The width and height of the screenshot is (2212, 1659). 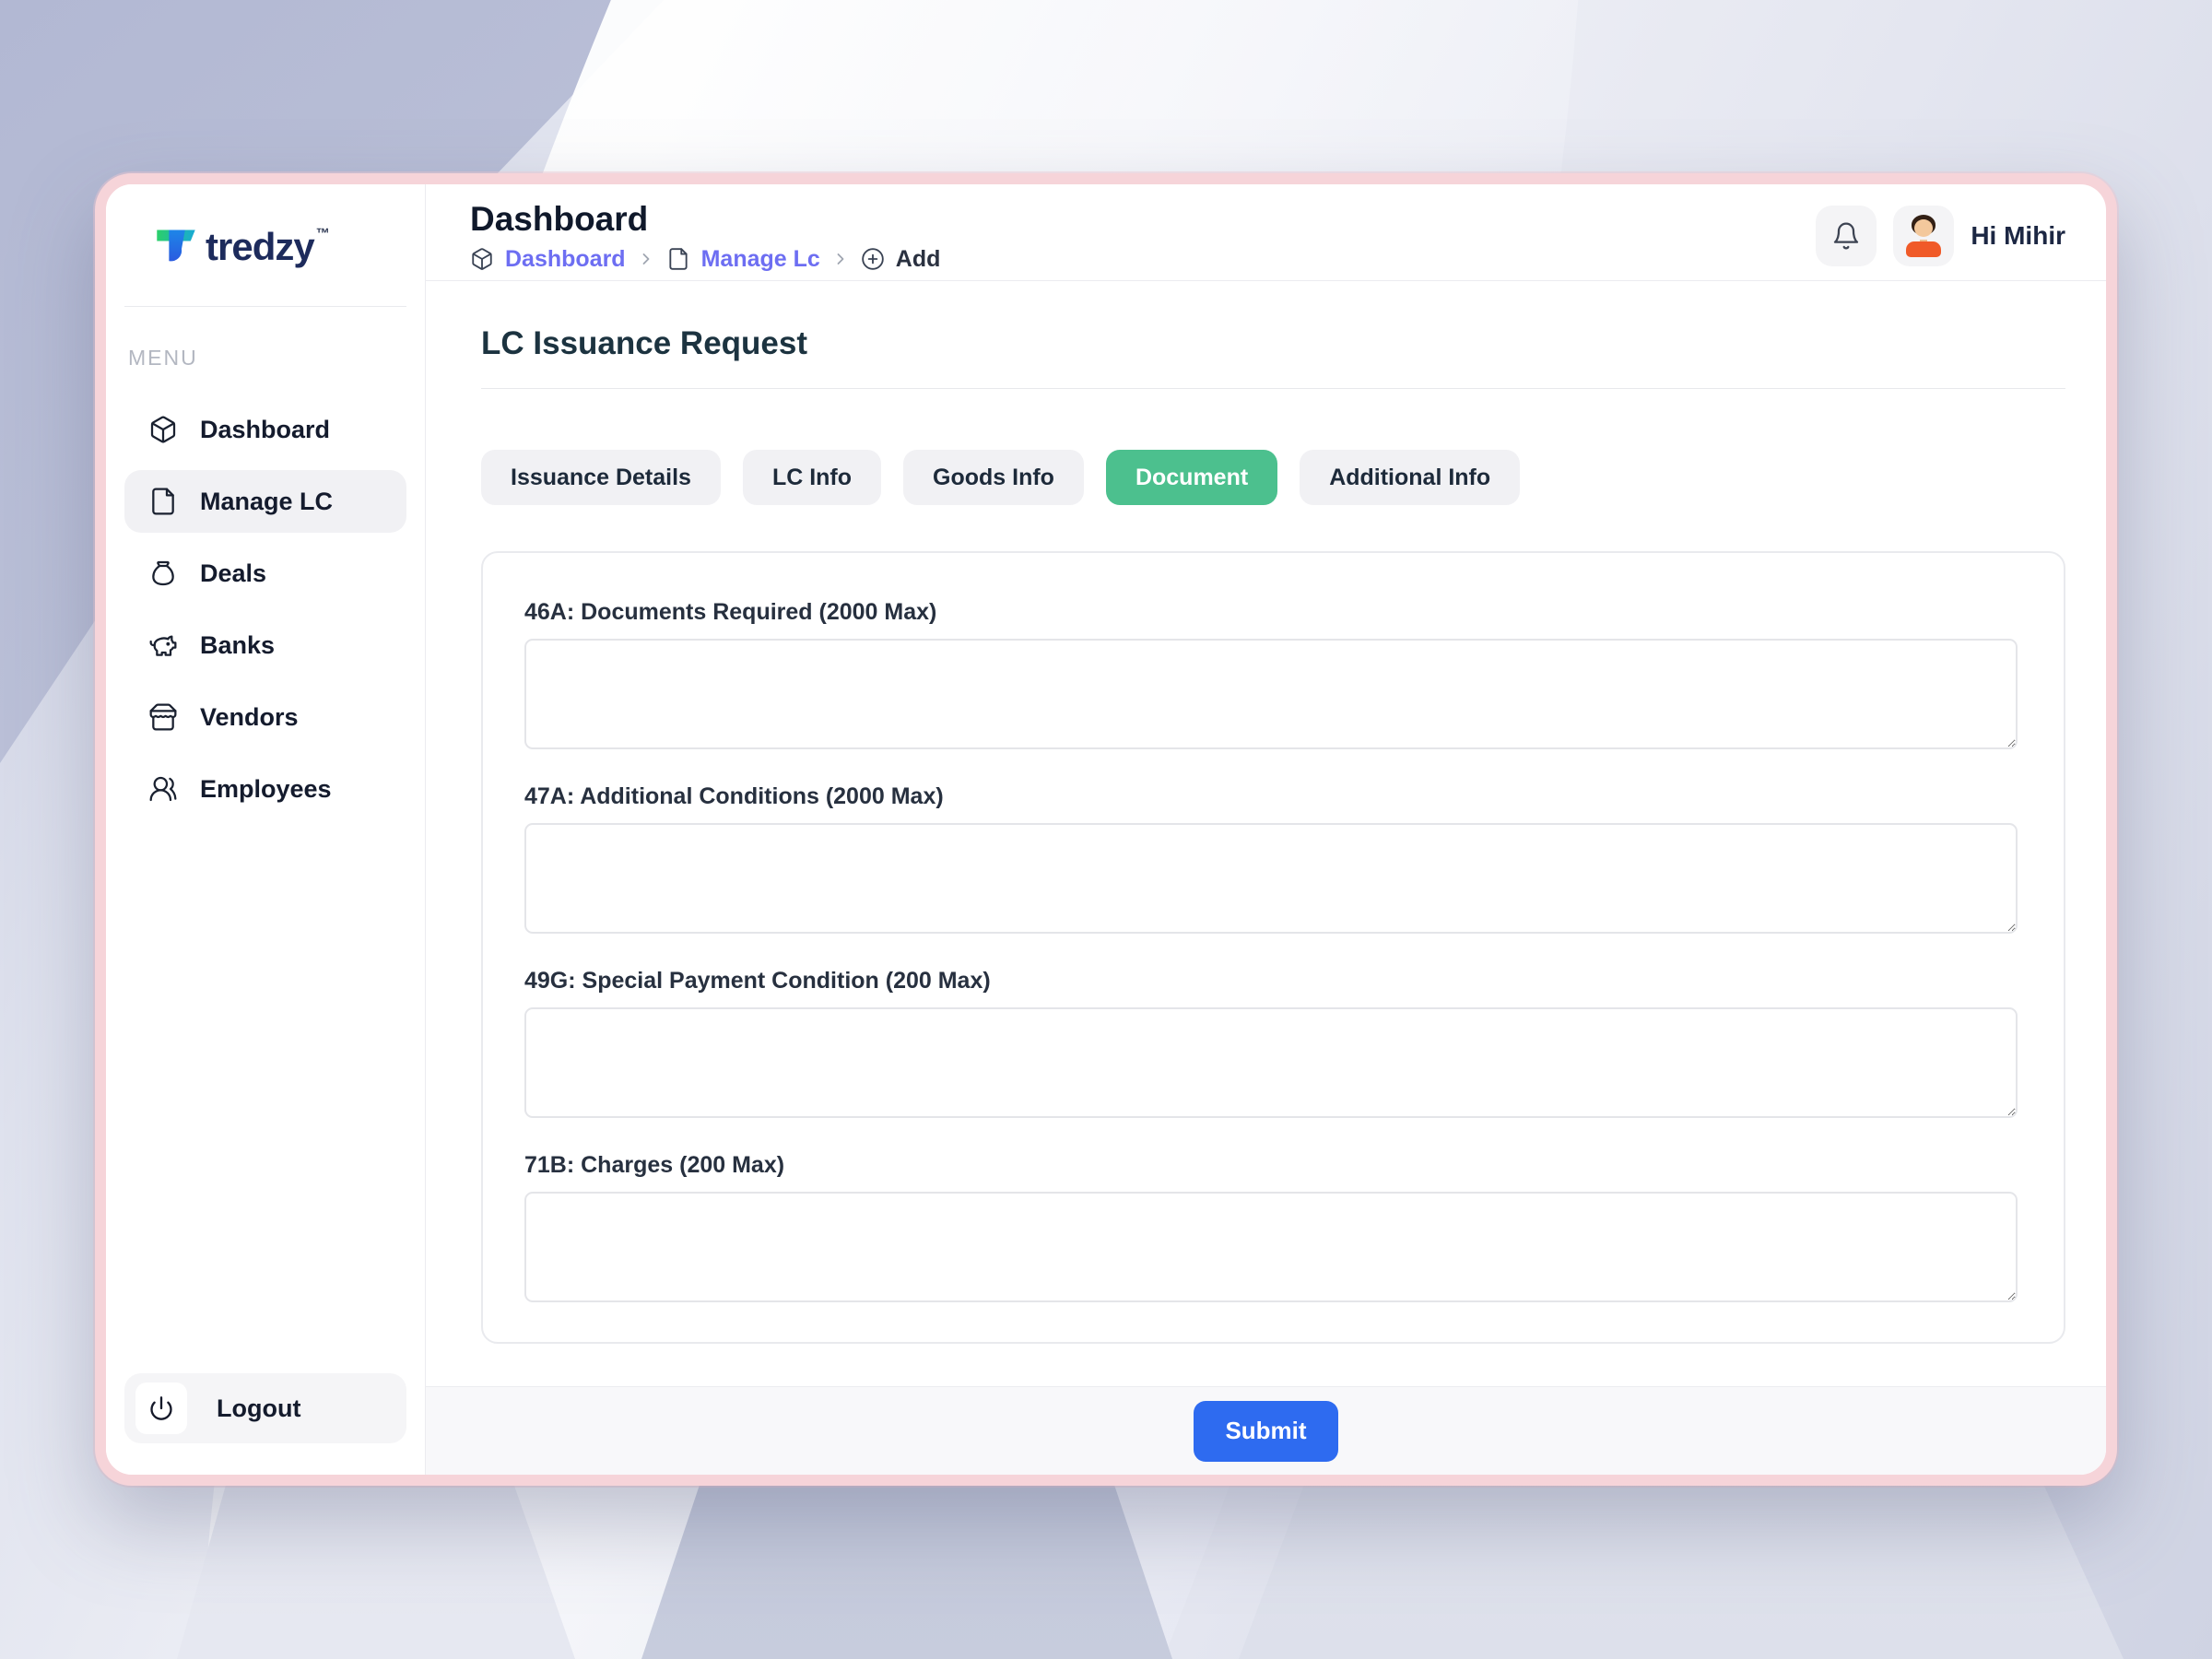 I want to click on breadcrumb: Dashboard Manage Lc Add, so click(x=705, y=259).